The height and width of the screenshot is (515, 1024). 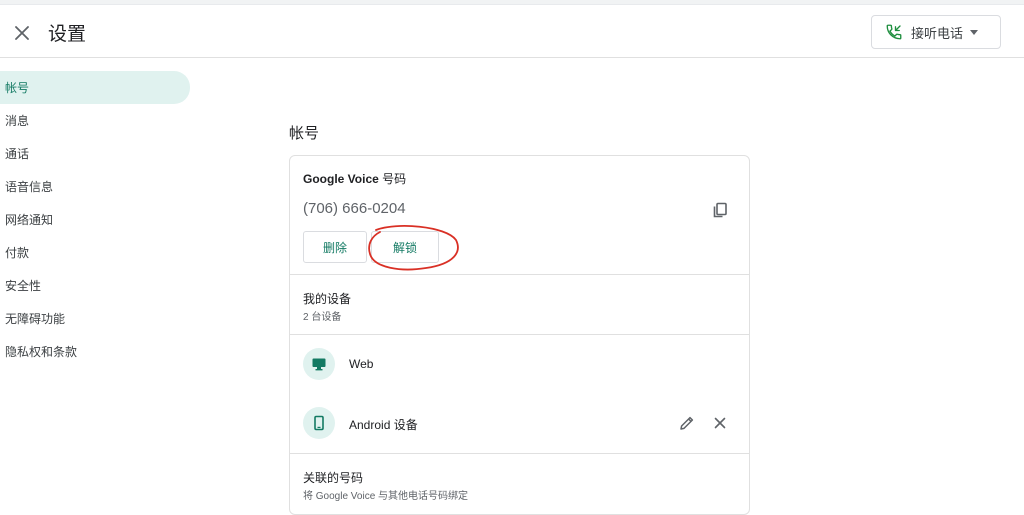 What do you see at coordinates (67, 34) in the screenshot?
I see `page-title: 设置` at bounding box center [67, 34].